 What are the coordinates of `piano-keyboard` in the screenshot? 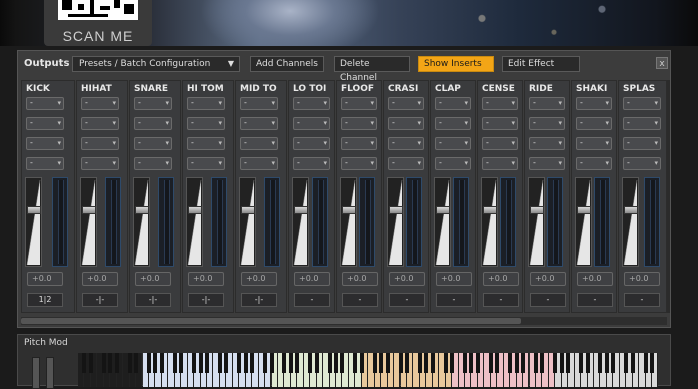 It's located at (368, 370).